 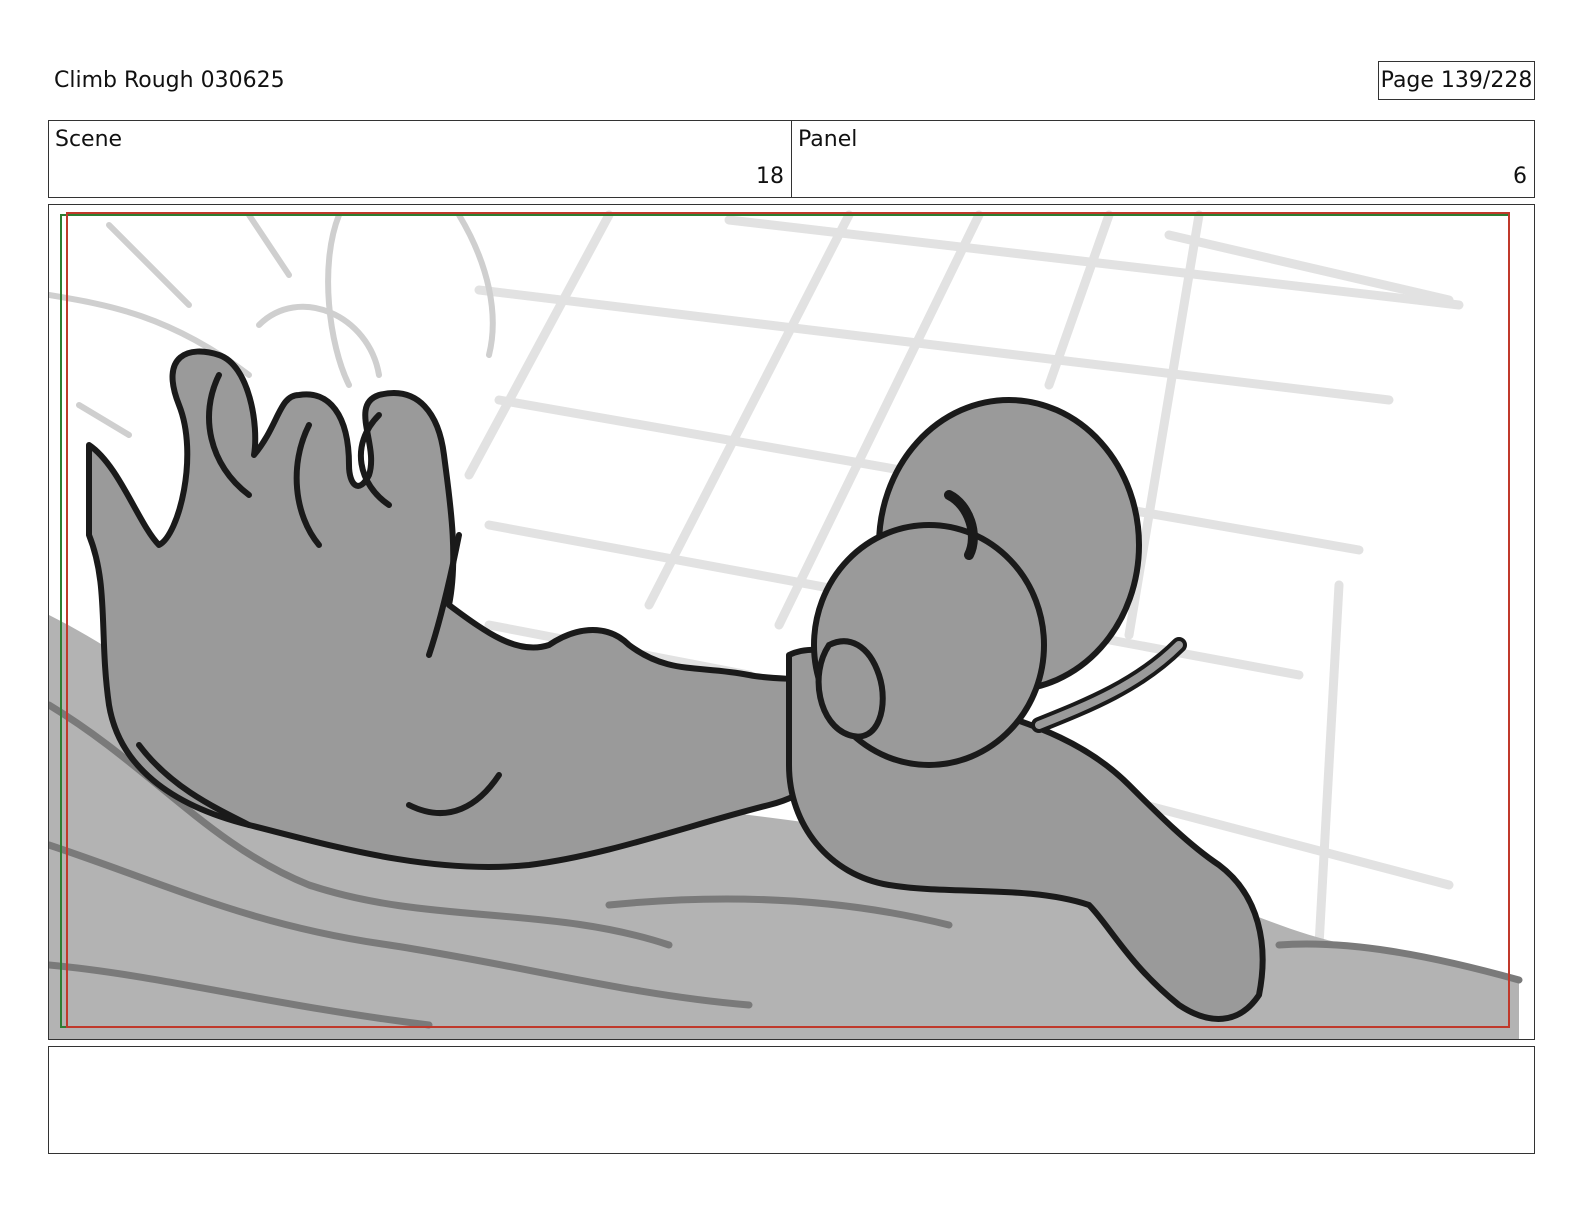 I want to click on panel-number: 6, so click(x=1520, y=176).